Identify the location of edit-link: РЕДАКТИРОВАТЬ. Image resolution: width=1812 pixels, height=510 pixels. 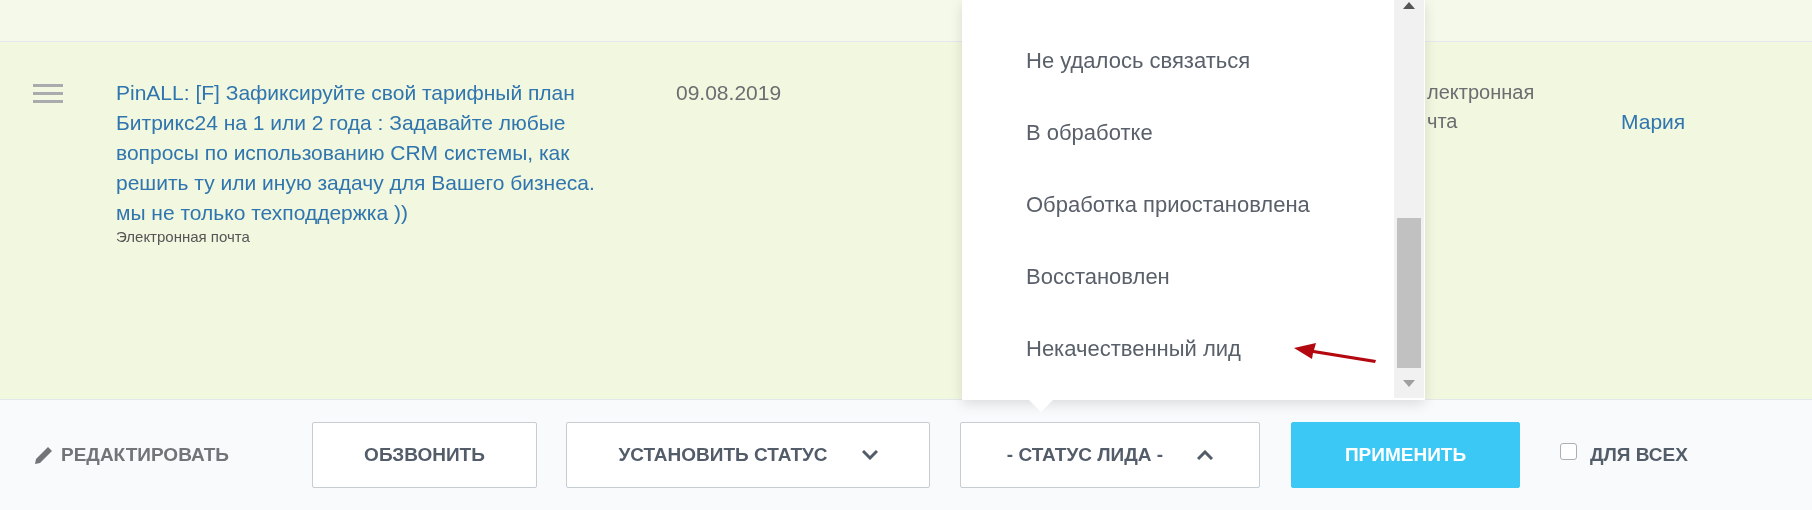
(156, 455).